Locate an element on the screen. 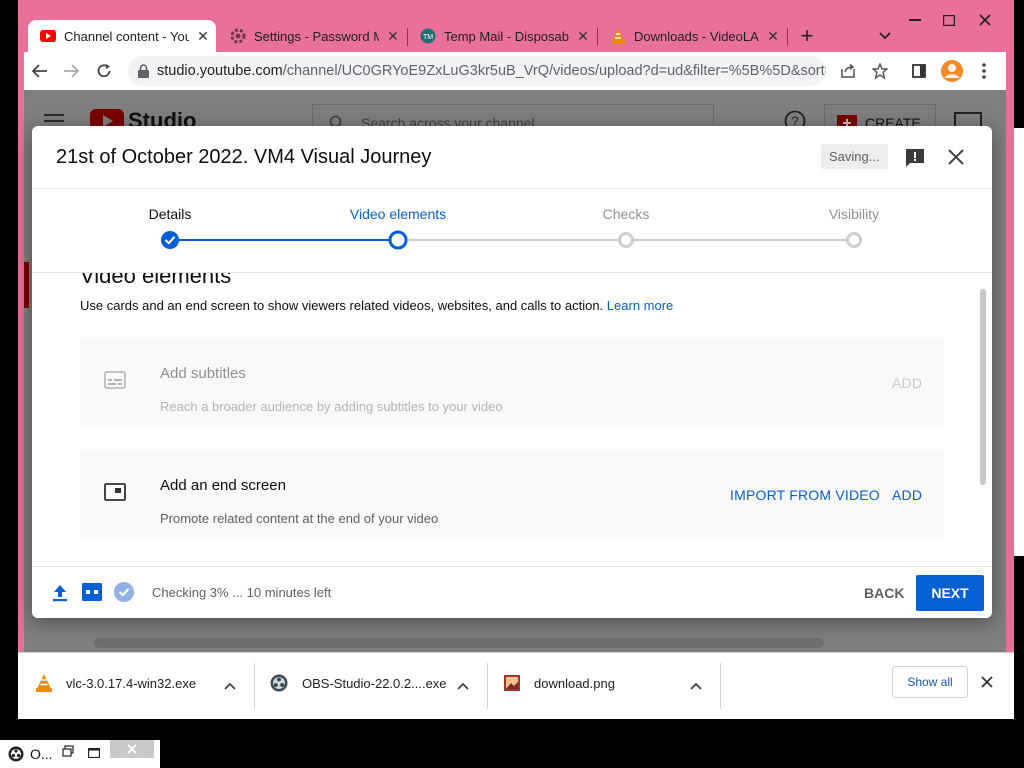 The width and height of the screenshot is (1024, 768). progress-text: Checking 3% ... 10 minutes left is located at coordinates (242, 592).